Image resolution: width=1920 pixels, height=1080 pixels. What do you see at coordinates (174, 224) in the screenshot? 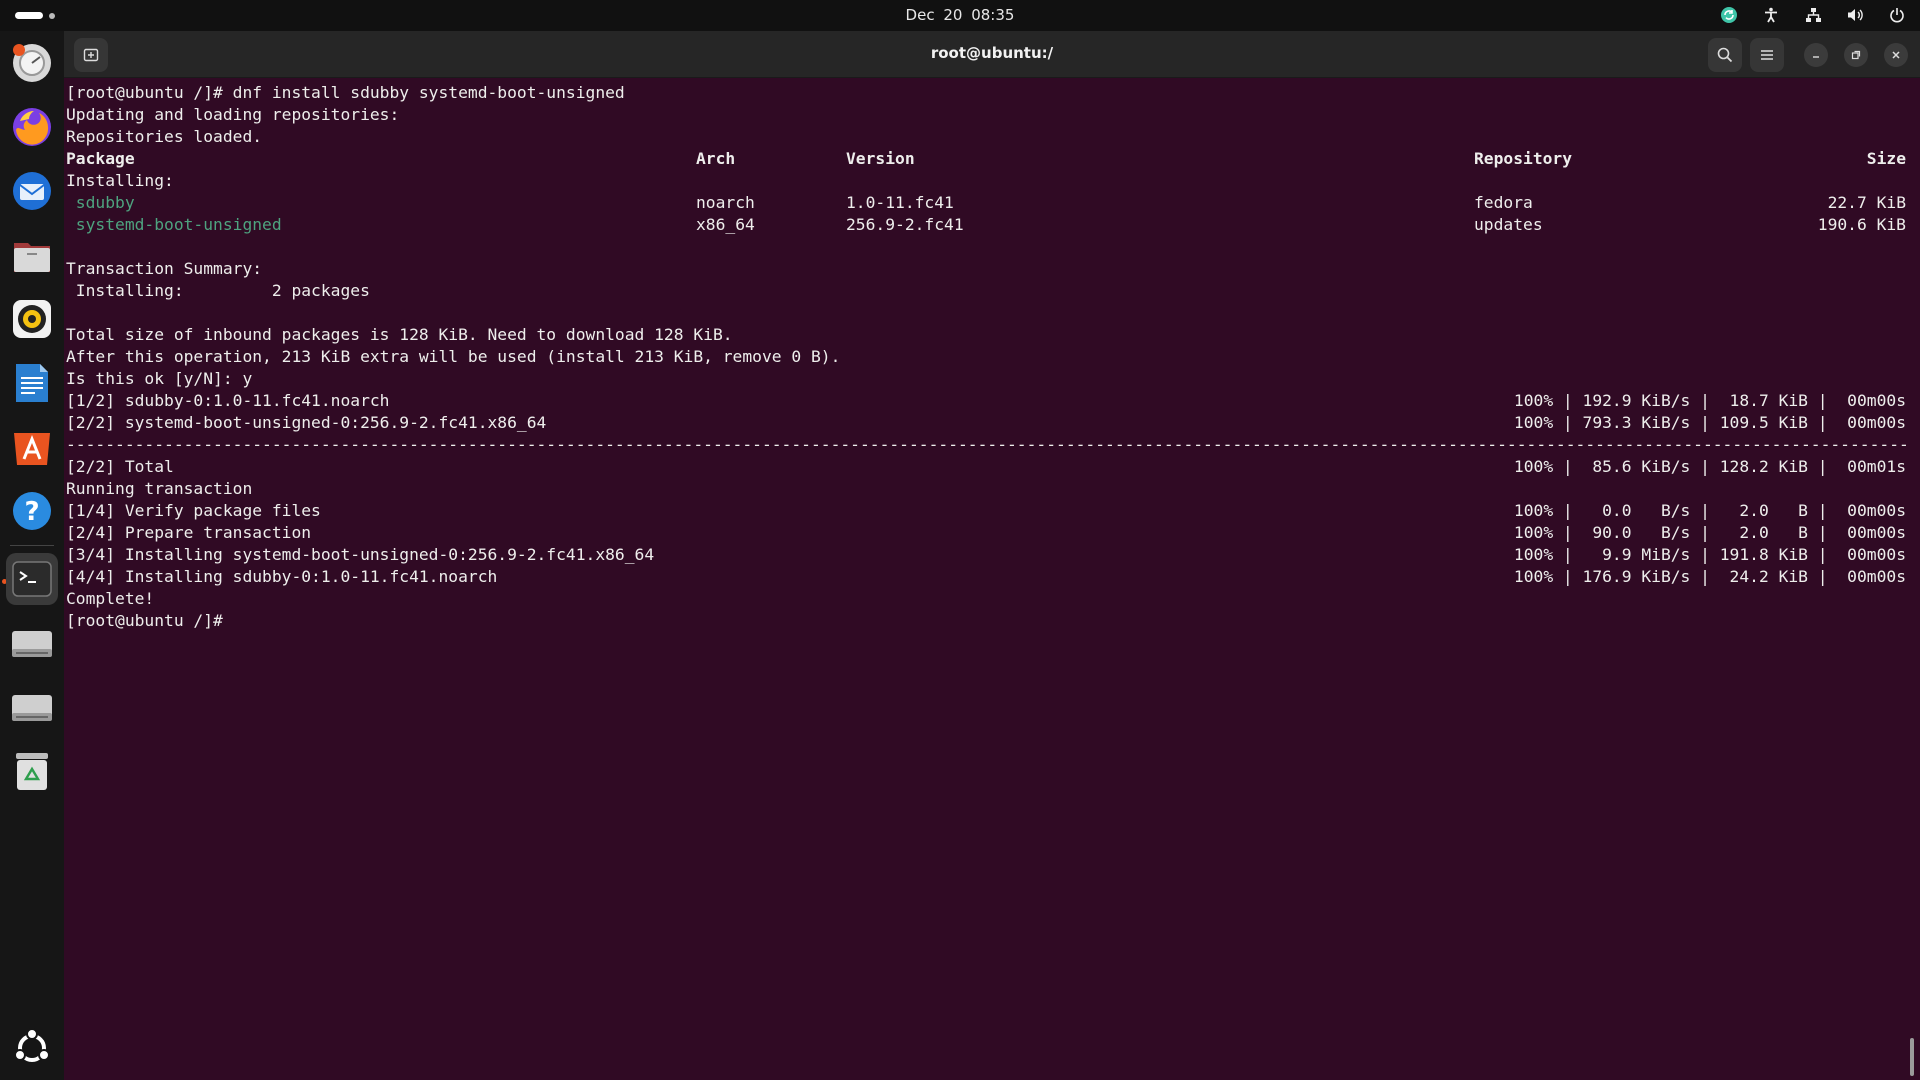
I see `cell-package: systemd-boot-unsigned` at bounding box center [174, 224].